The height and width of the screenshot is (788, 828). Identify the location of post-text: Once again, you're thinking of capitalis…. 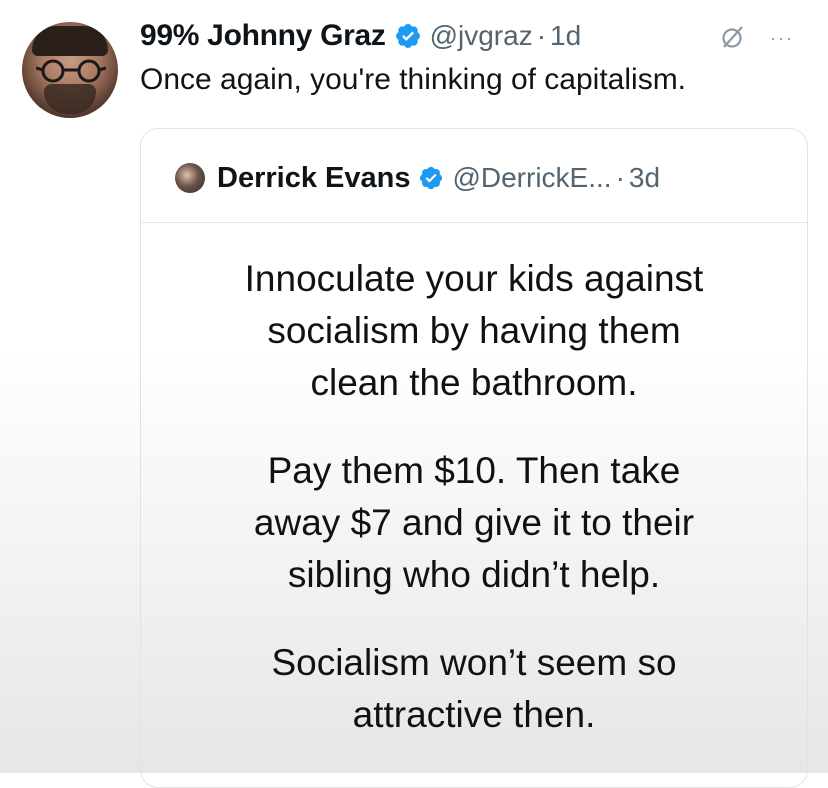
(413, 79).